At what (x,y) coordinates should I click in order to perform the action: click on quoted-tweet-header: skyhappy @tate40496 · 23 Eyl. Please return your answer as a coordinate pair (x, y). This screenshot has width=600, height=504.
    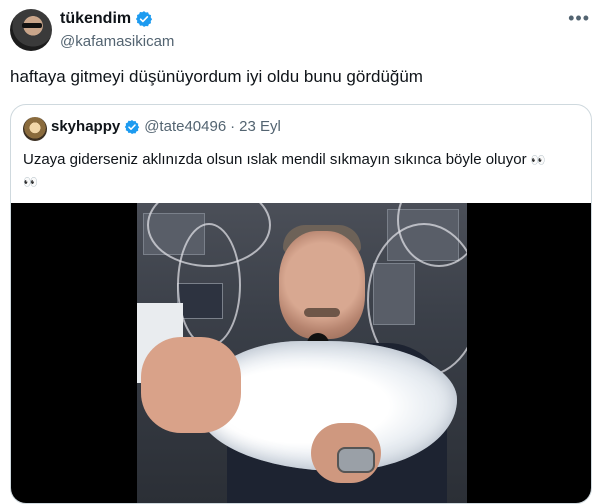
    Looking at the image, I should click on (166, 126).